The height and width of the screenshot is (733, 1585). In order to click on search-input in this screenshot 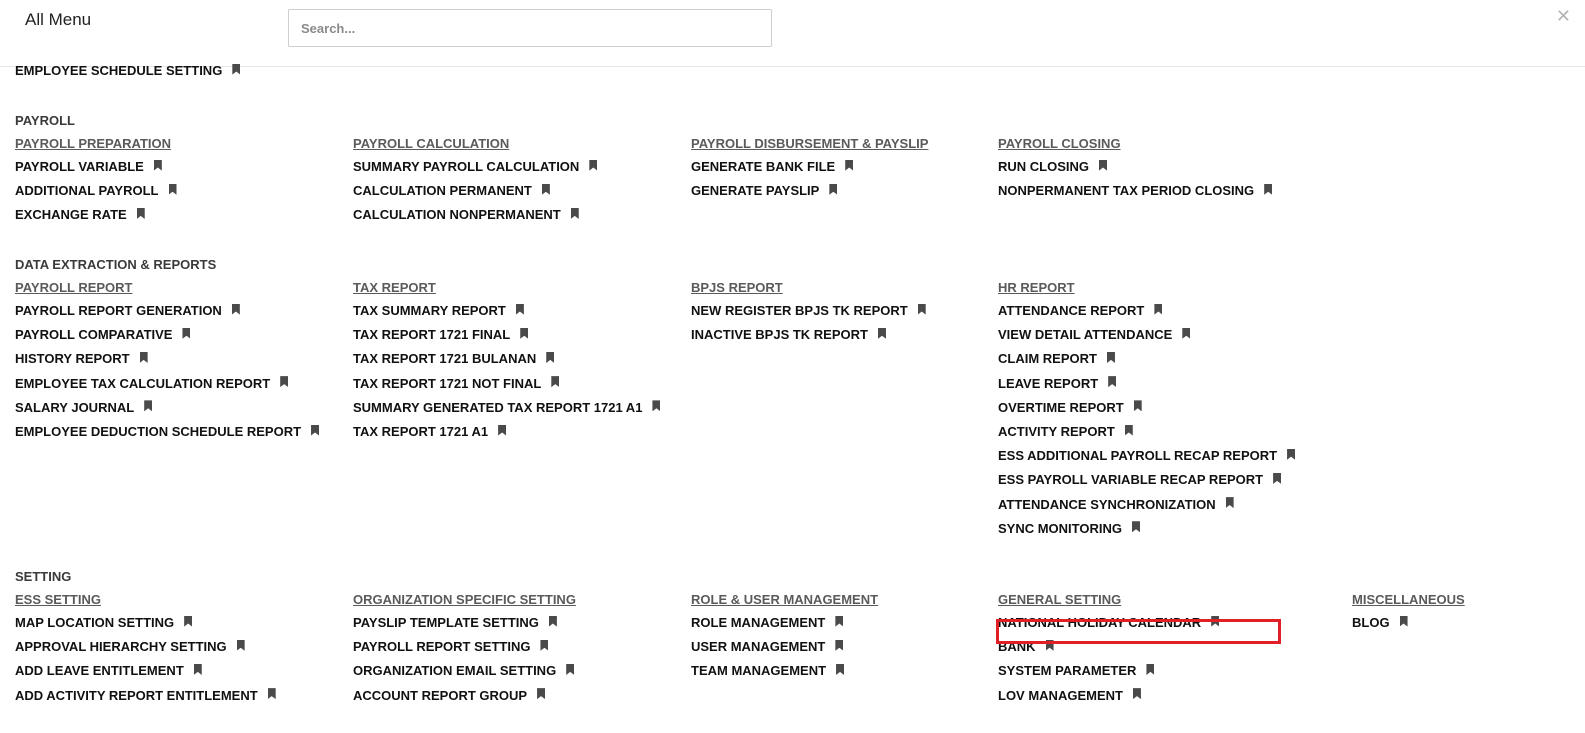, I will do `click(530, 28)`.